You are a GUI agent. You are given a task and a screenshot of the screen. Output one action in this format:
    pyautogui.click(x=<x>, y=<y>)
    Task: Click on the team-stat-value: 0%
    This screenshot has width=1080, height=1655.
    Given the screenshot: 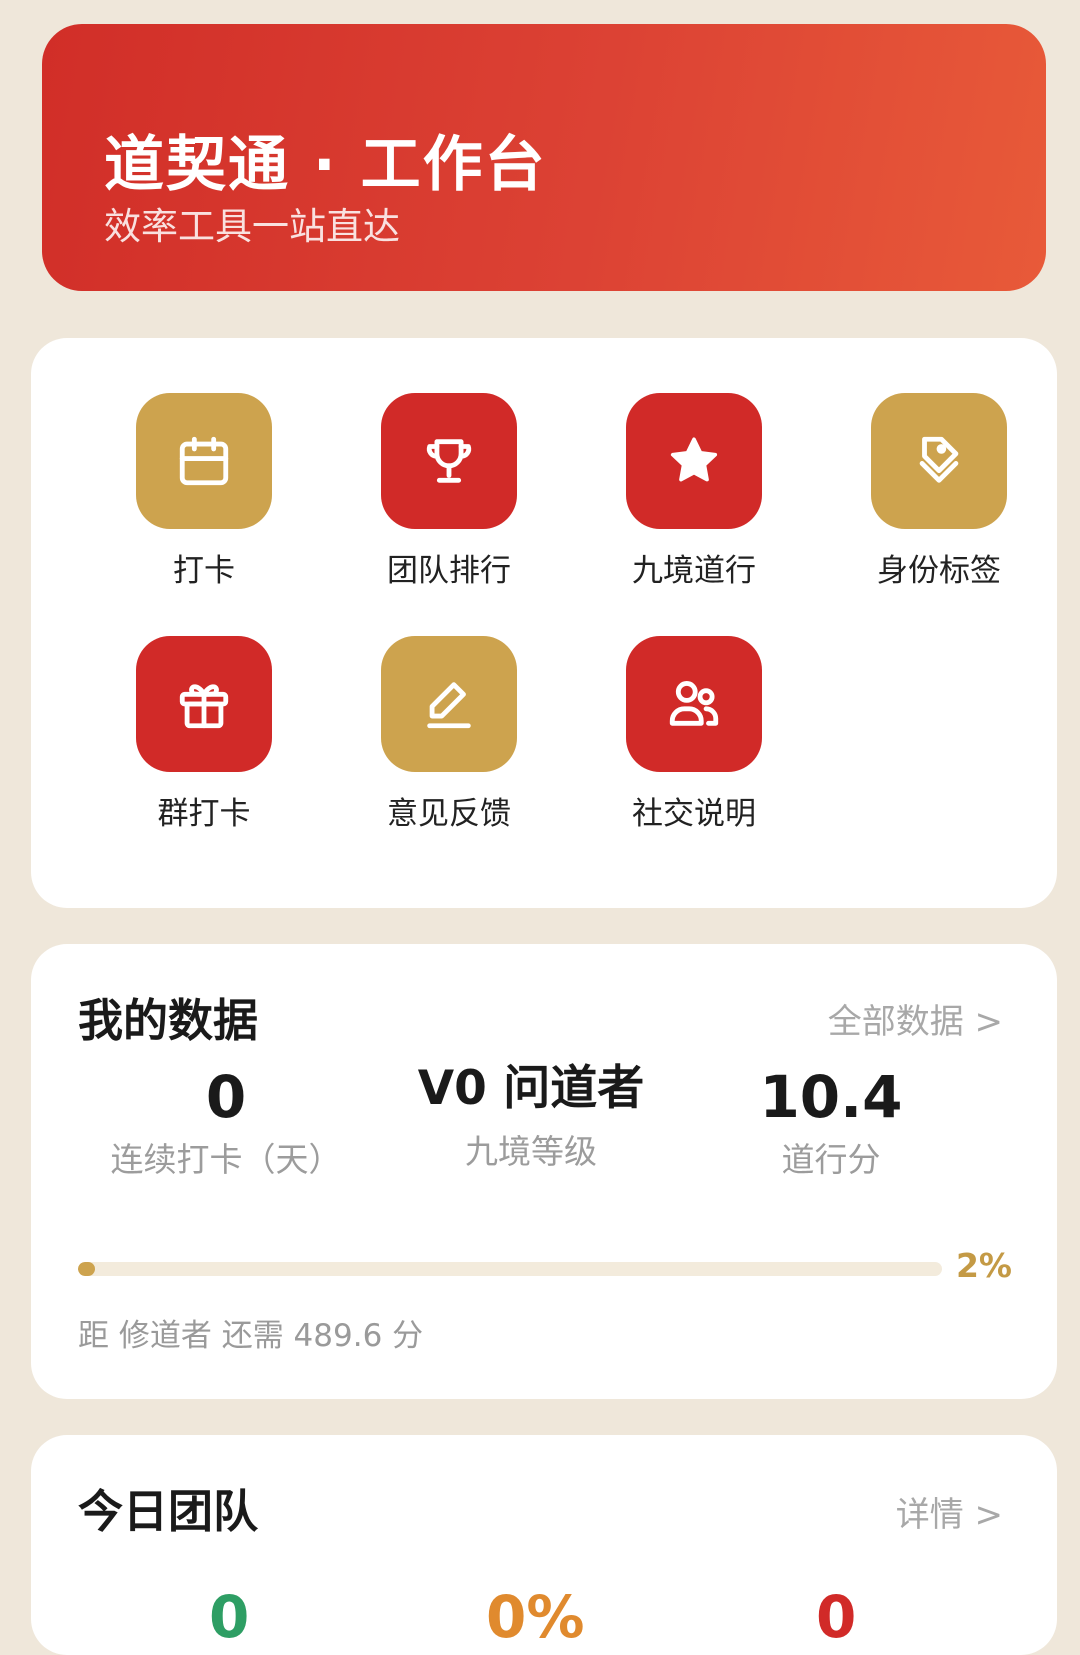 What is the action you would take?
    pyautogui.click(x=535, y=1617)
    